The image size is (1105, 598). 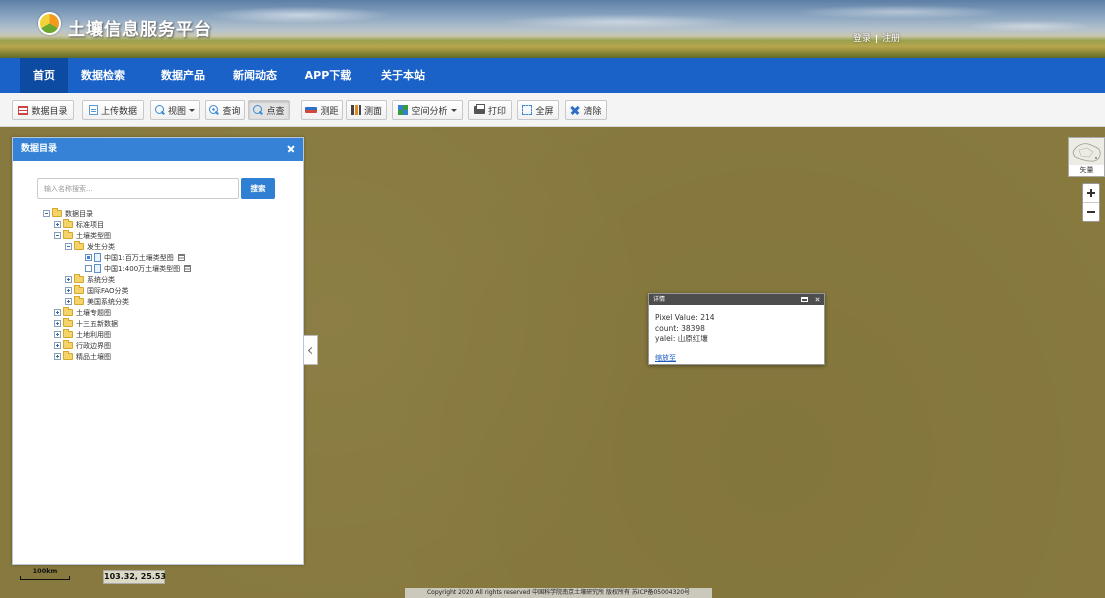 I want to click on upload-file-icon, so click(x=93, y=110).